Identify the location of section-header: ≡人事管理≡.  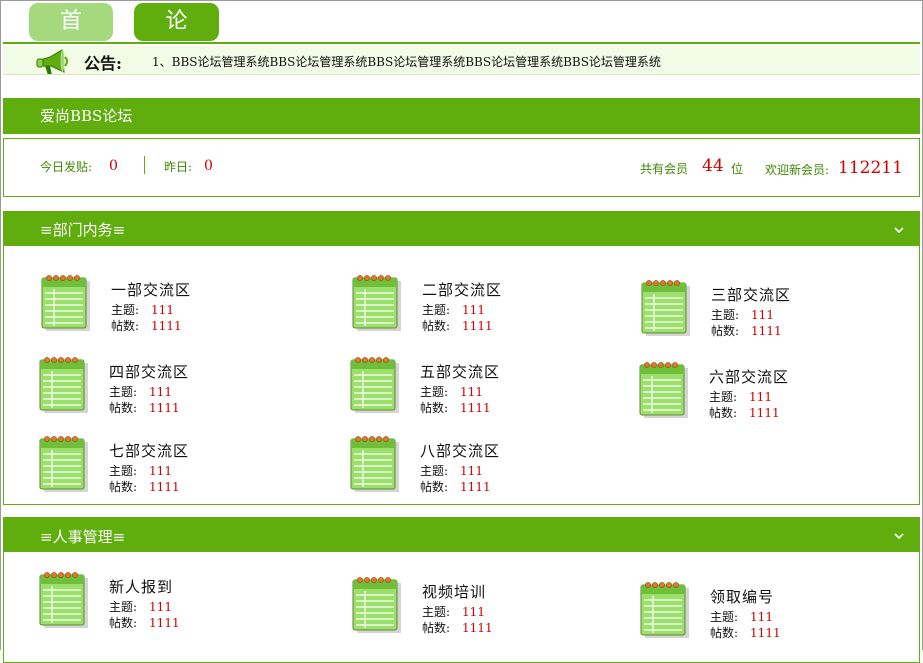
(461, 534).